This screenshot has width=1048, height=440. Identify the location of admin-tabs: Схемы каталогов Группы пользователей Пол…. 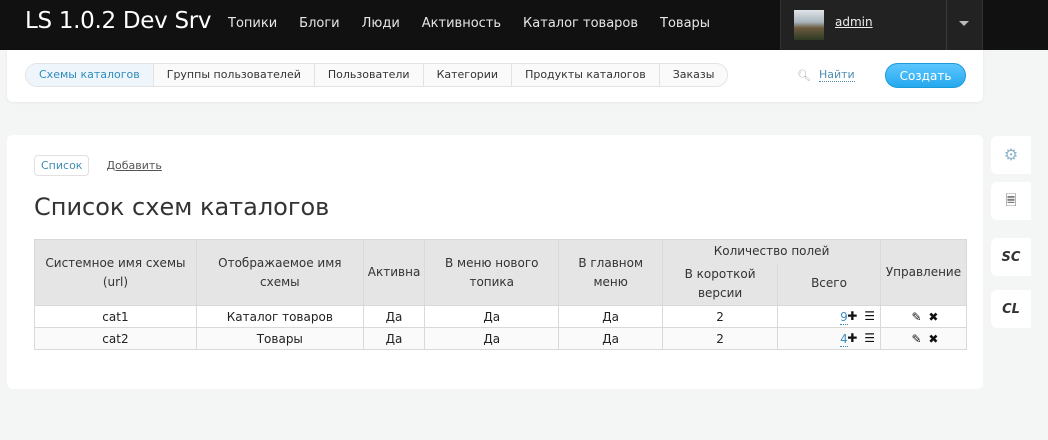
(377, 75).